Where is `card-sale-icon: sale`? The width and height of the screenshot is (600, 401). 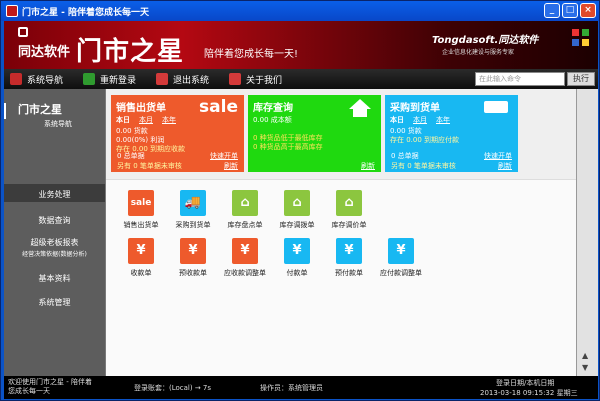
card-sale-icon: sale is located at coordinates (218, 107).